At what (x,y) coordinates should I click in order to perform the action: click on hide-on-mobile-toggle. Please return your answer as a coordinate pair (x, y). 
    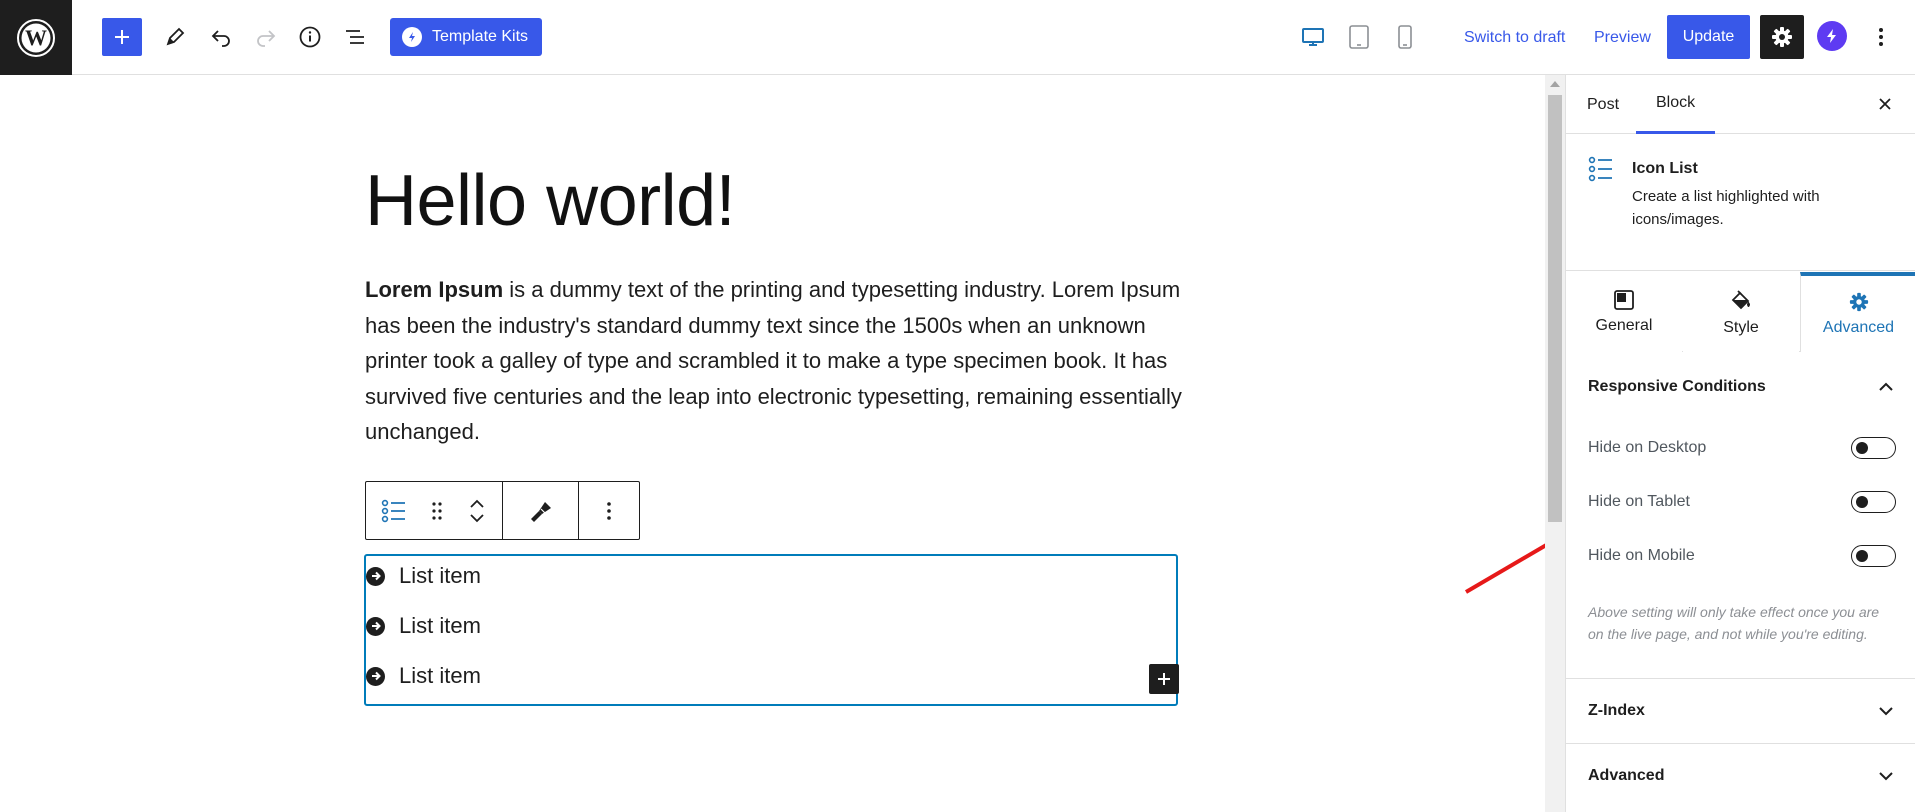
    Looking at the image, I should click on (1873, 556).